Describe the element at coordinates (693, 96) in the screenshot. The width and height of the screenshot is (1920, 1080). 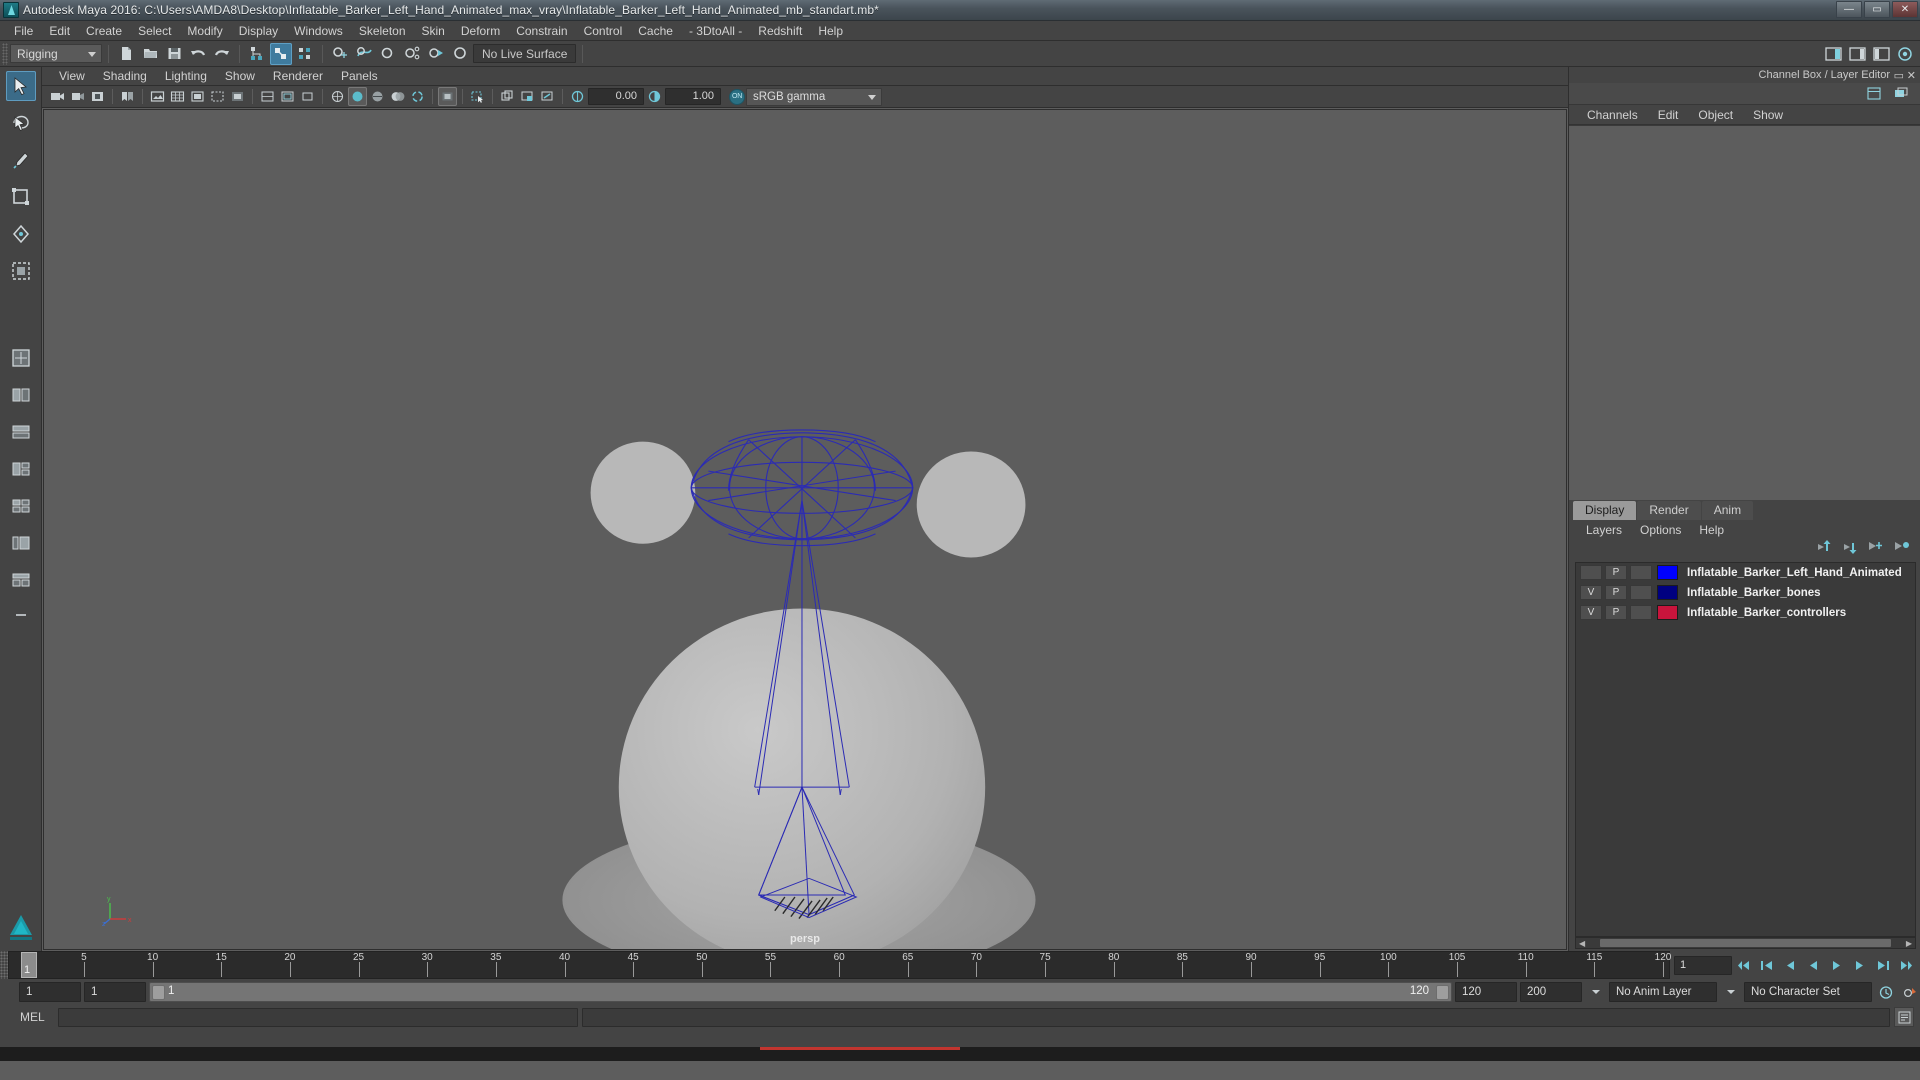
I see `gamma-value-field: 1.00` at that location.